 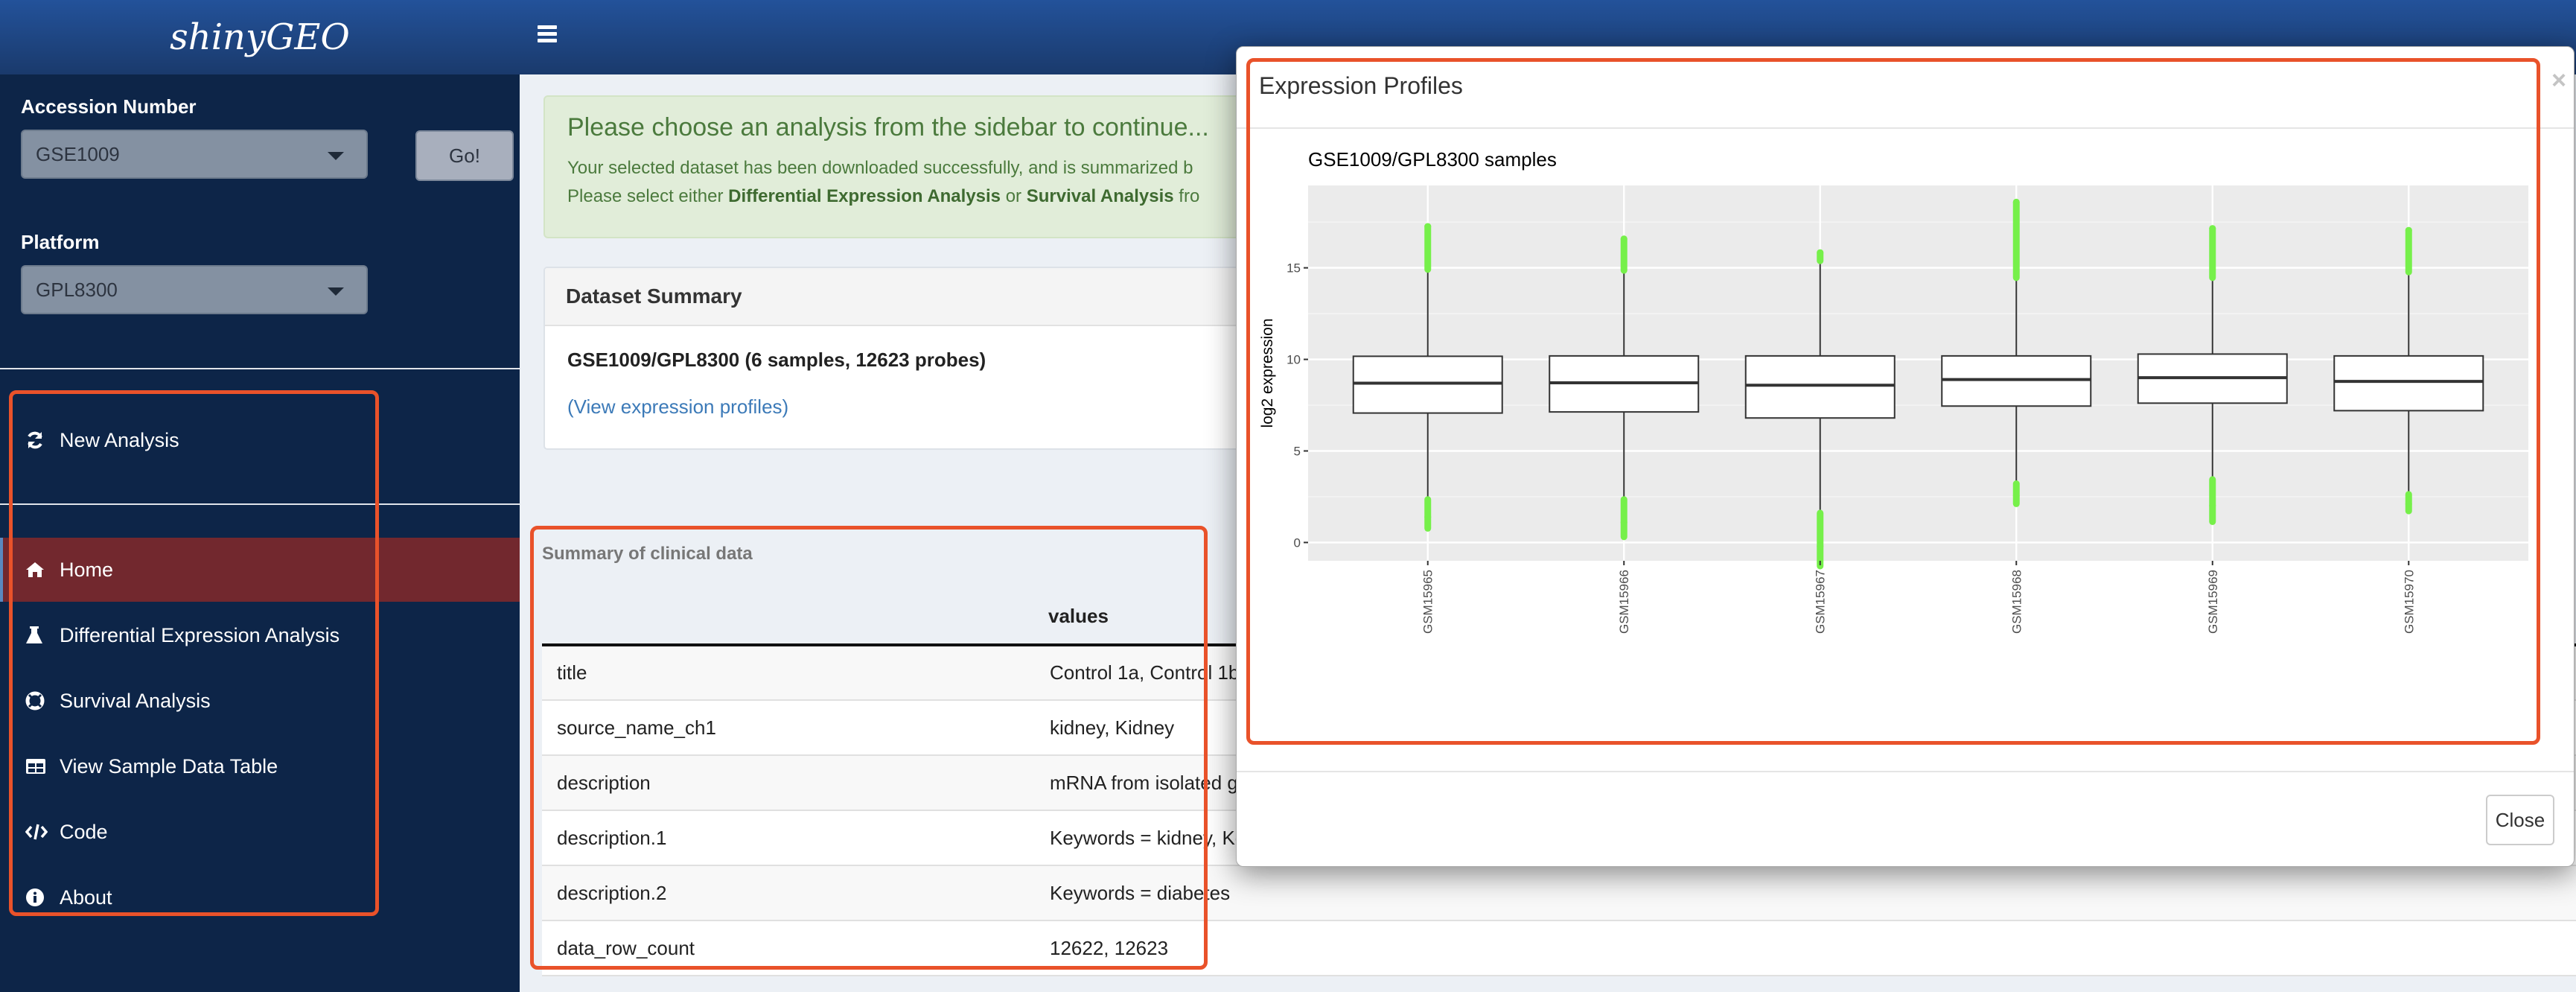 What do you see at coordinates (1297, 542) in the screenshot?
I see `y-tick-label: 0` at bounding box center [1297, 542].